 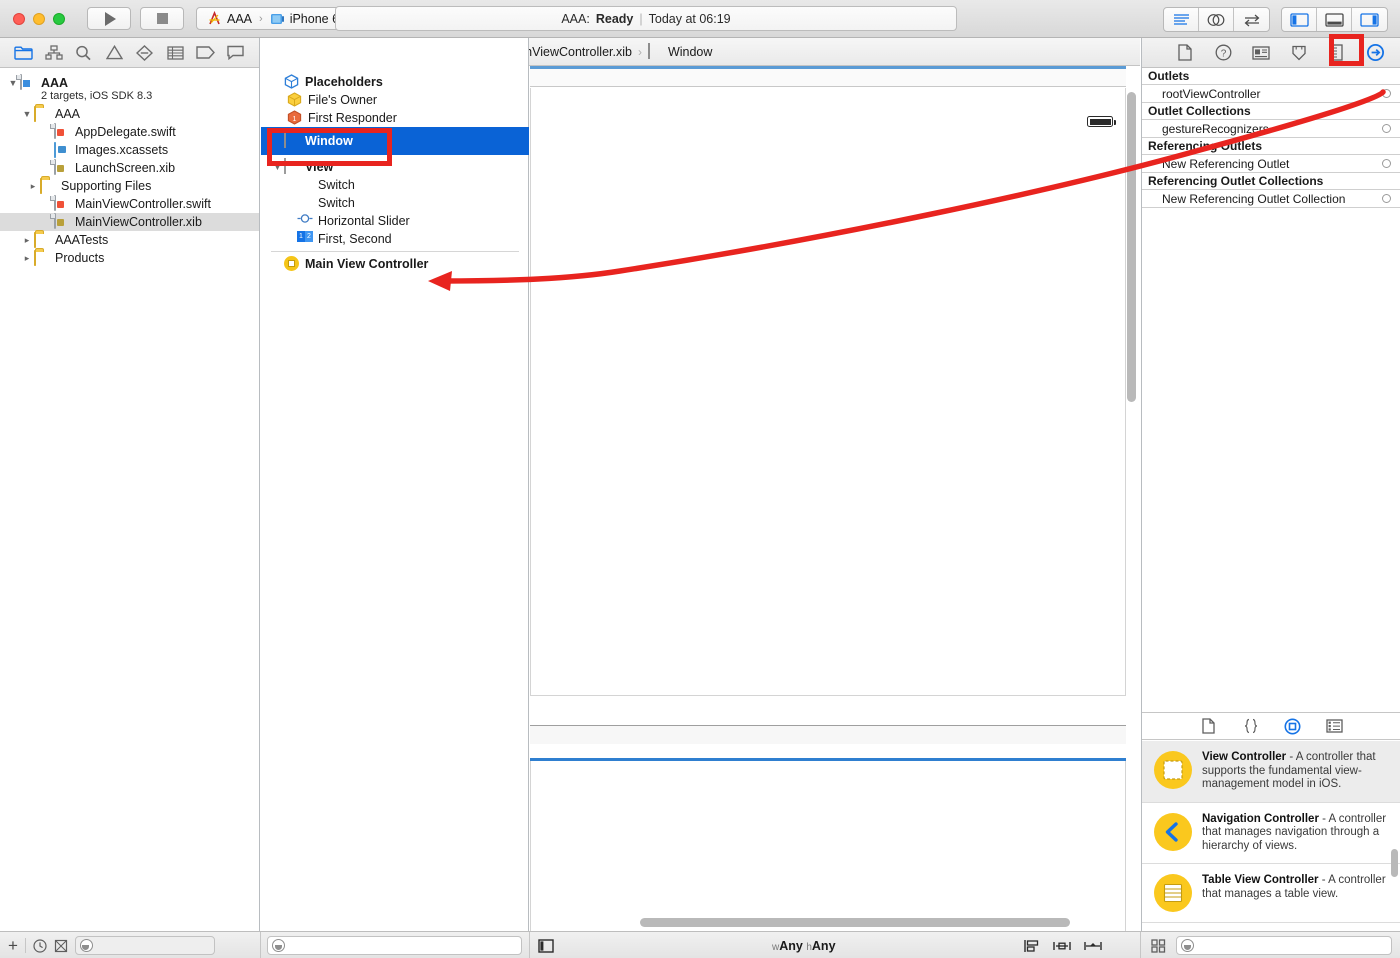 I want to click on connection-row-new-referencing-outlet: New Referencing Outlet, so click(x=1271, y=164).